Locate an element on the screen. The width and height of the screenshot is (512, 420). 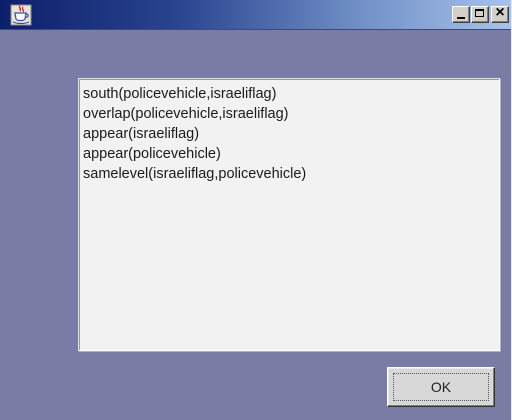
minimize-icon is located at coordinates (461, 18).